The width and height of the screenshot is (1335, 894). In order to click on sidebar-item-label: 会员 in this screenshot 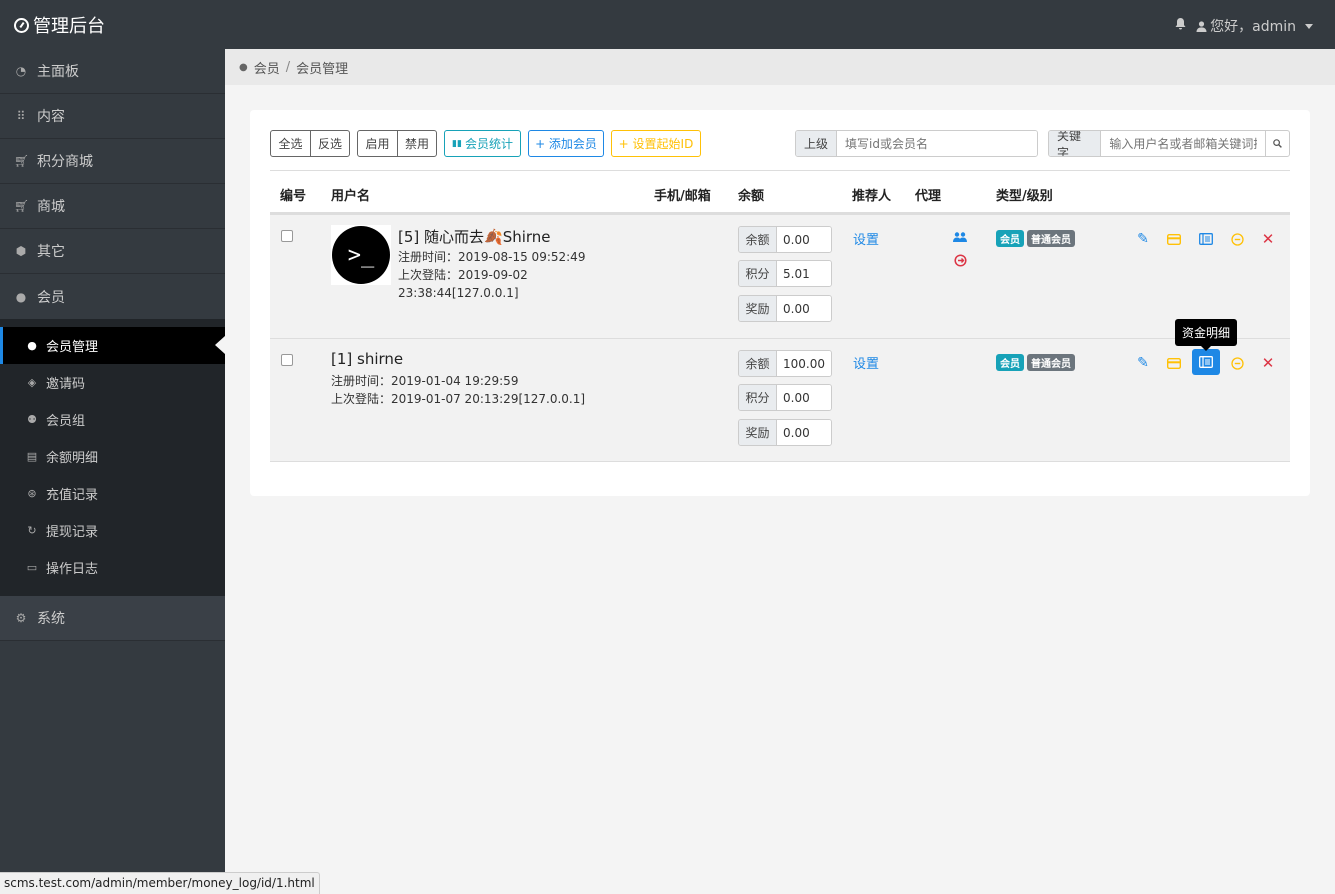, I will do `click(51, 297)`.